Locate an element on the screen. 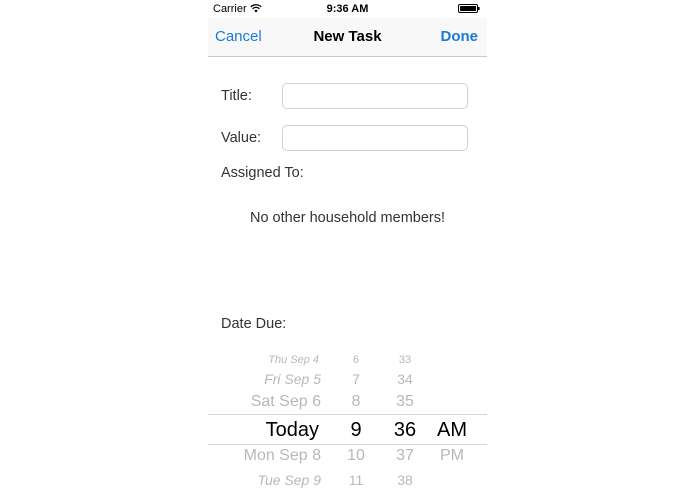 Image resolution: width=695 pixels, height=494 pixels. picker-minute-option: 38 is located at coordinates (405, 480).